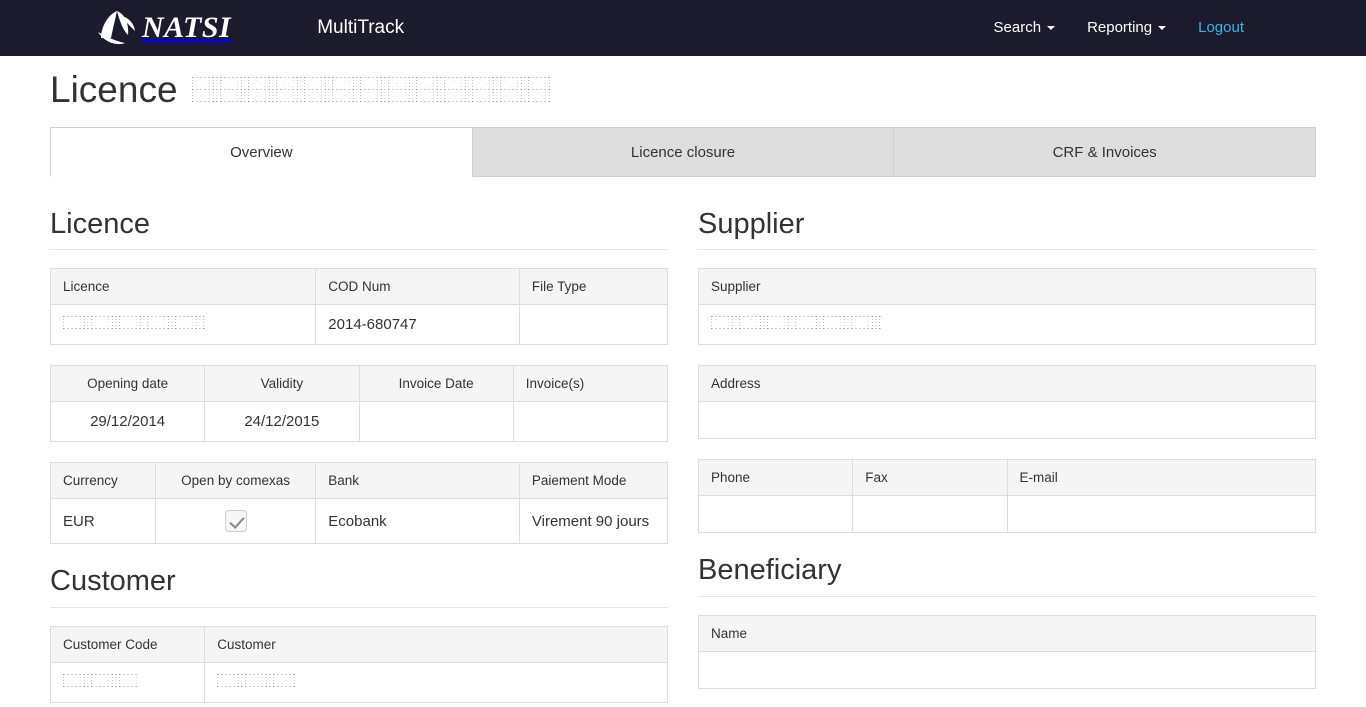 This screenshot has height=707, width=1366. I want to click on cell-phone-value, so click(775, 514).